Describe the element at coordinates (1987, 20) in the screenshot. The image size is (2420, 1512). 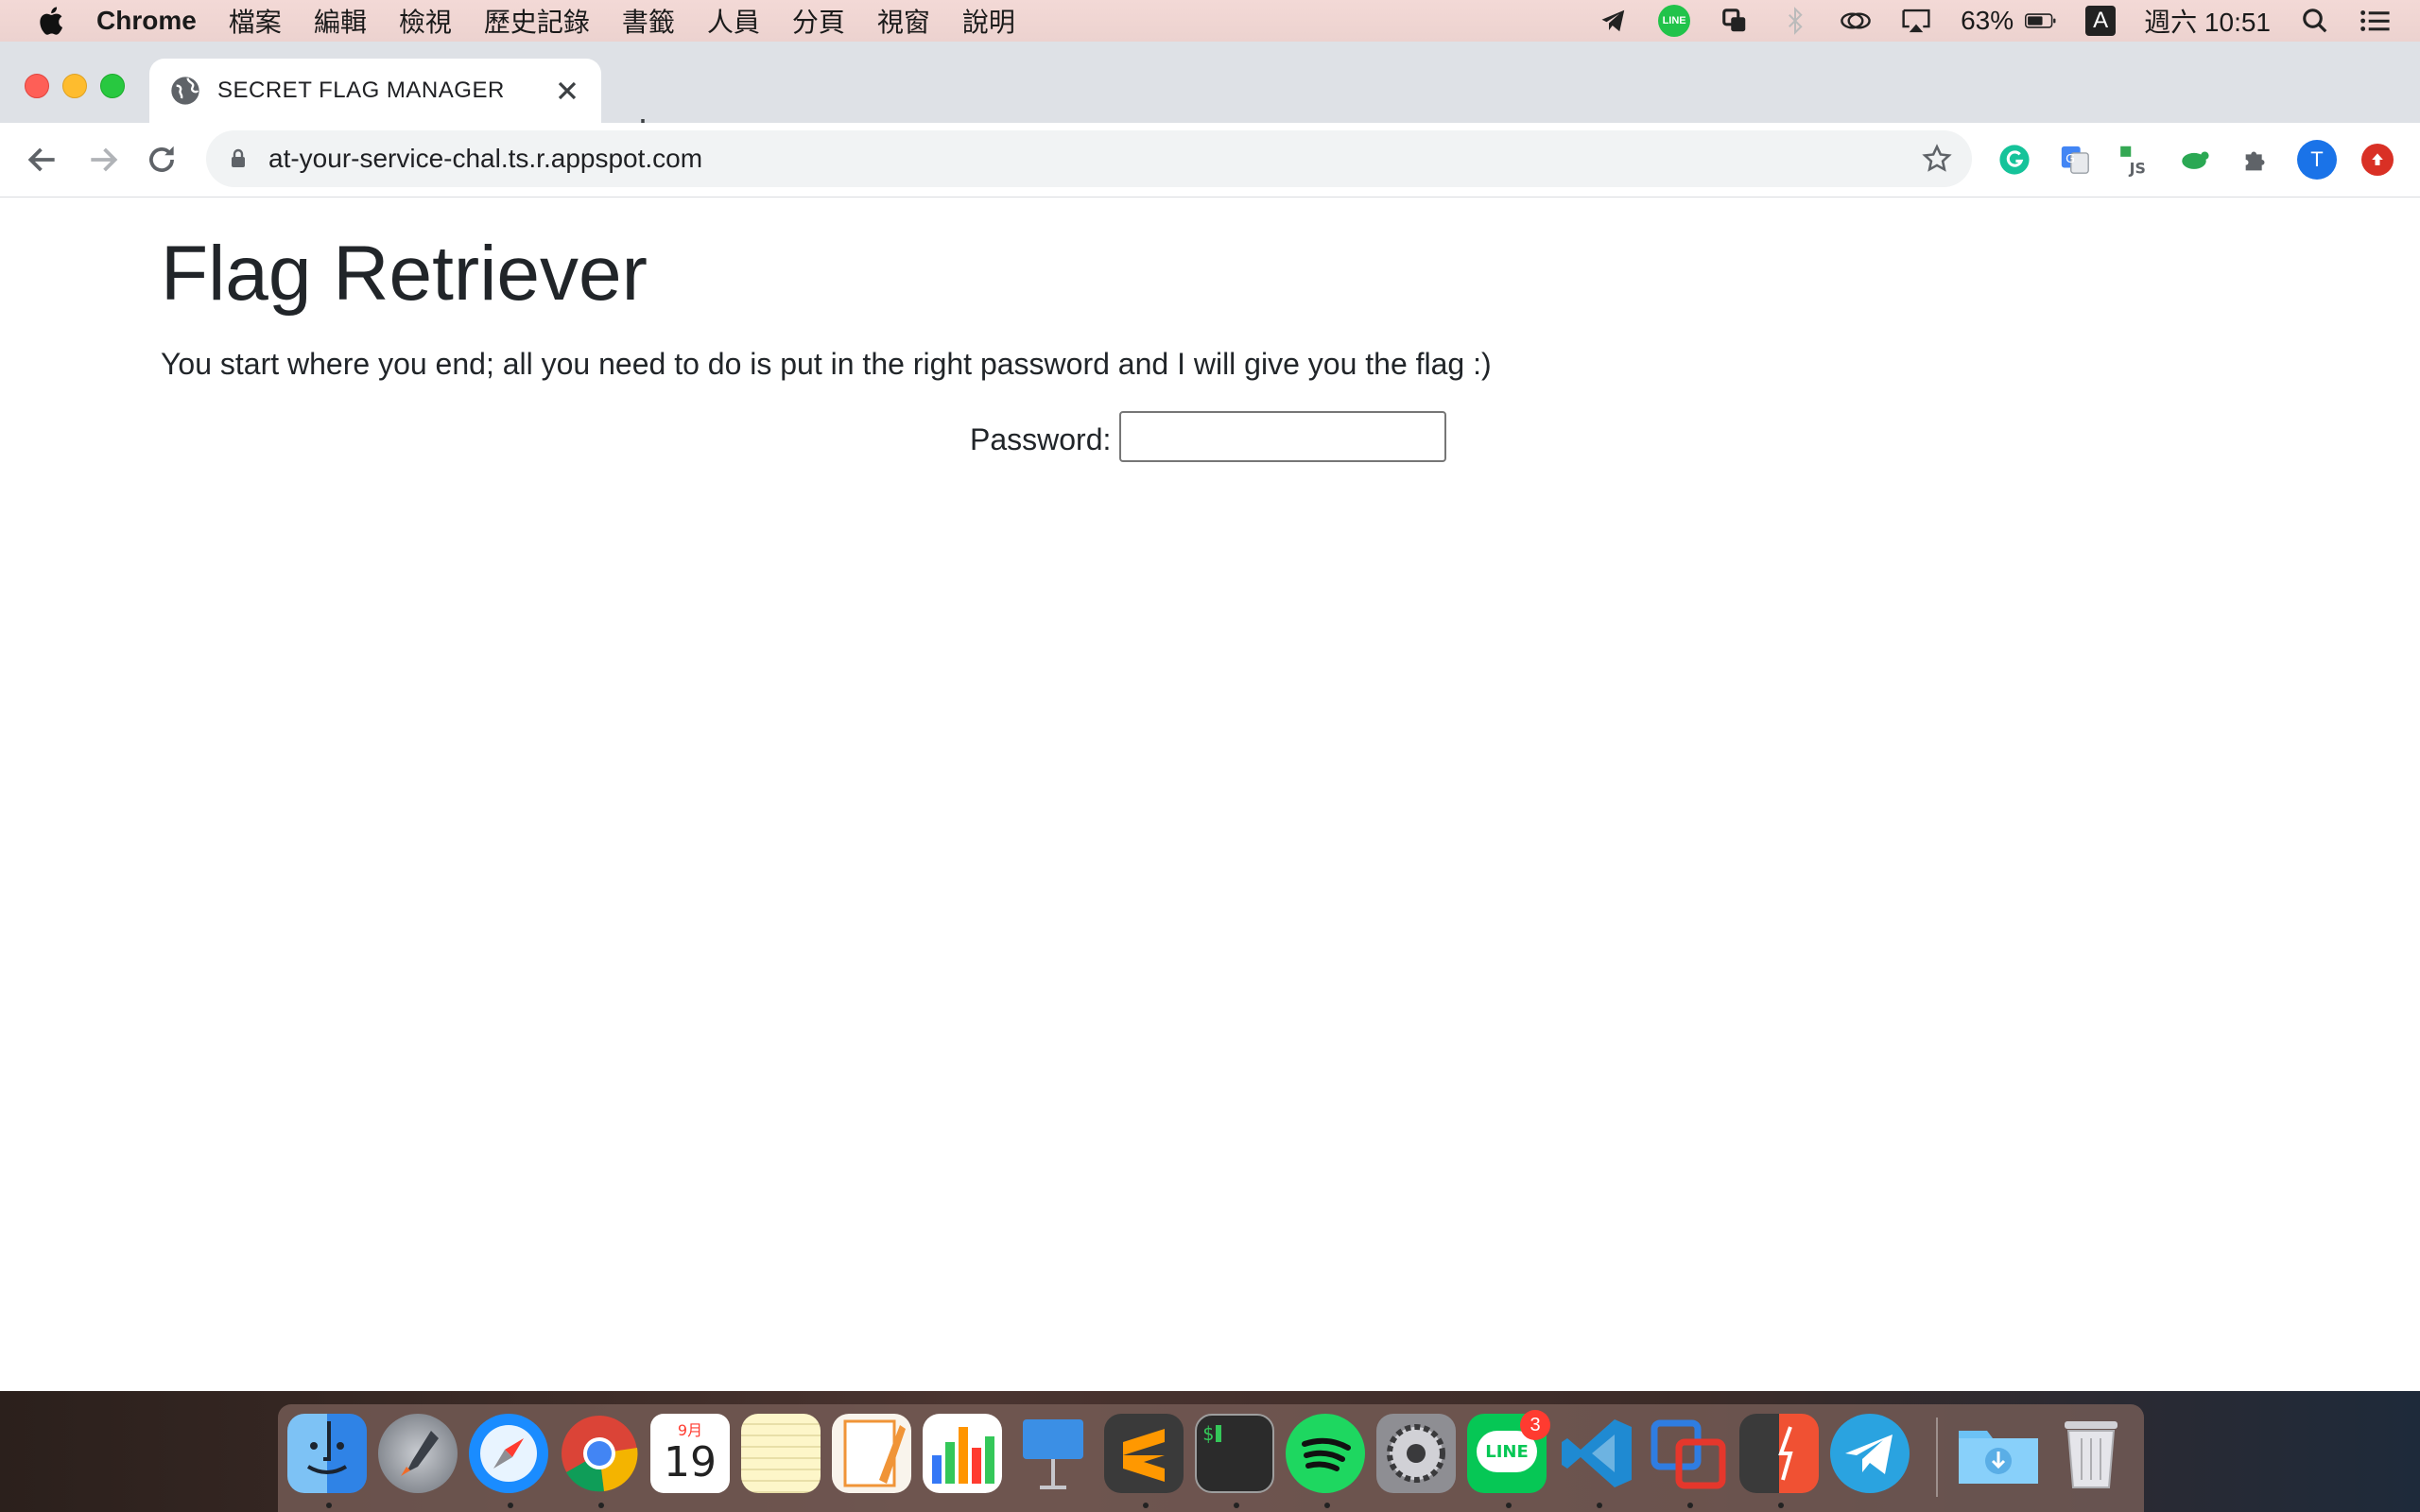
I see `battery-percent: 63%` at that location.